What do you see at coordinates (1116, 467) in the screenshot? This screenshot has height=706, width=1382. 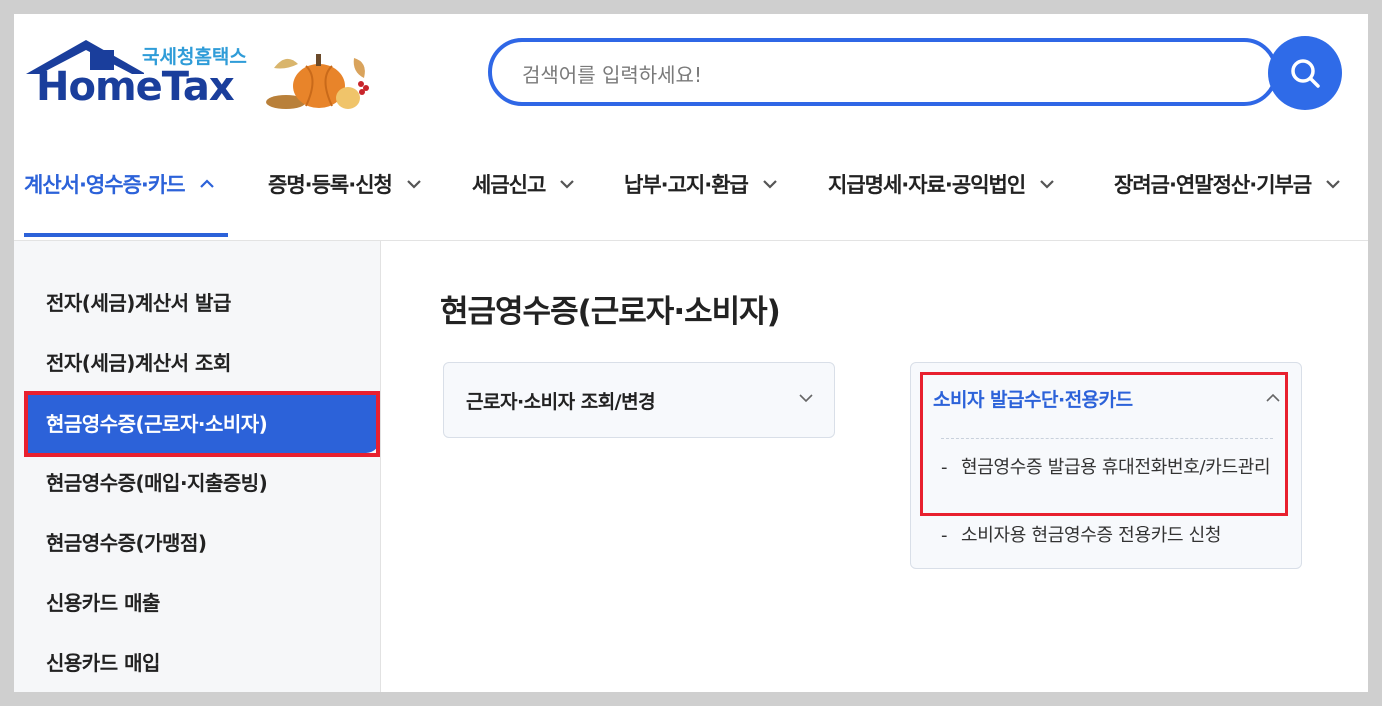 I see `submenu-item-label: 현금영수증 발급용 휴대전화번호/카드관리` at bounding box center [1116, 467].